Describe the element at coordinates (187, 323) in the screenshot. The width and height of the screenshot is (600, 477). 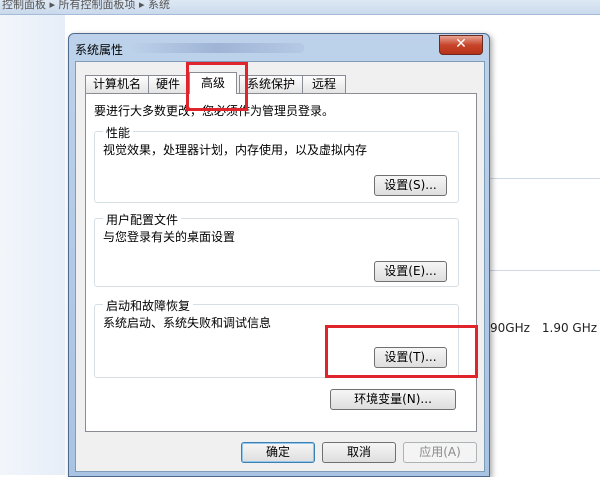
I see `startup-recovery-description: 系统启动、系统失败和调试信息` at that location.